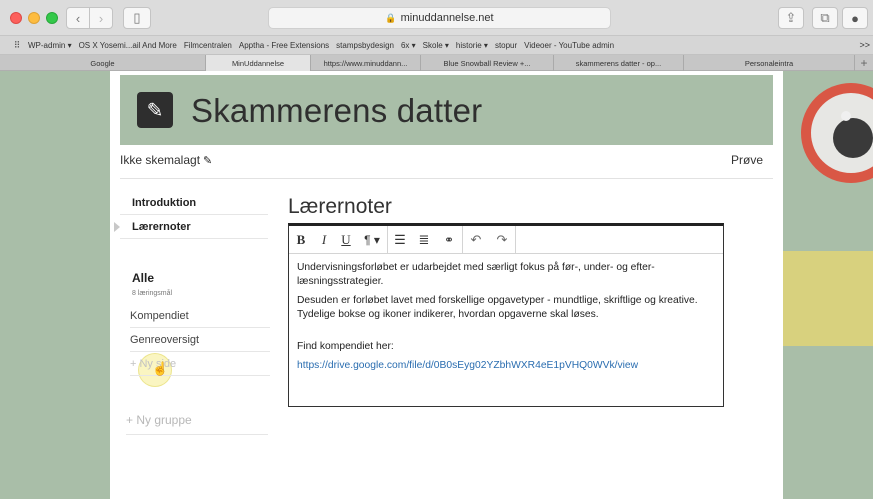  What do you see at coordinates (449, 240) in the screenshot?
I see `link-icon: ⚭` at bounding box center [449, 240].